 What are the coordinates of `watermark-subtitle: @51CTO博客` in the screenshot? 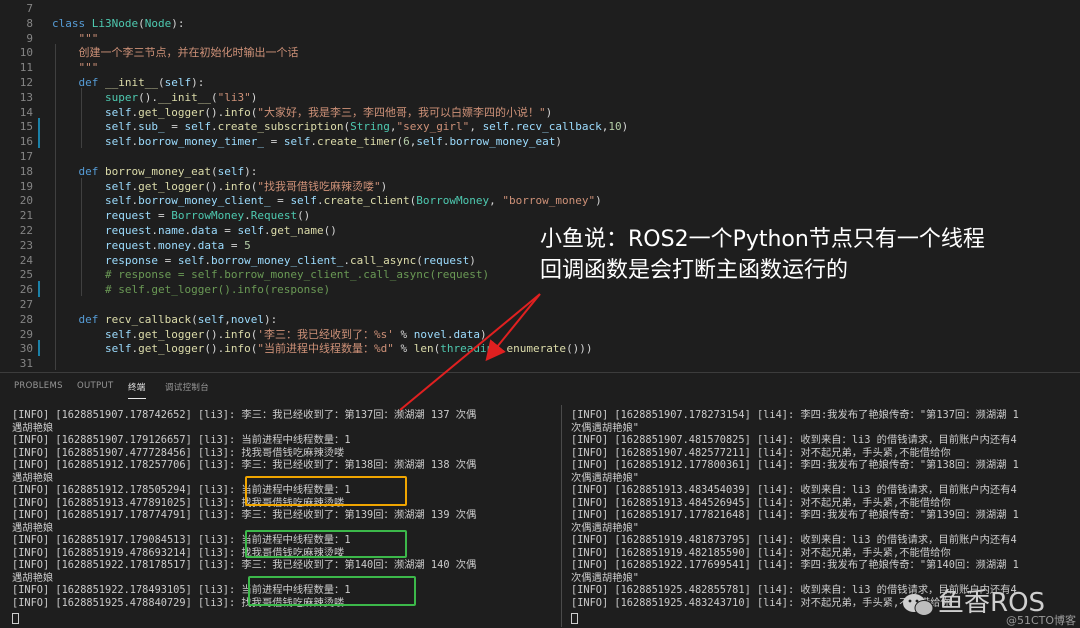 It's located at (1041, 620).